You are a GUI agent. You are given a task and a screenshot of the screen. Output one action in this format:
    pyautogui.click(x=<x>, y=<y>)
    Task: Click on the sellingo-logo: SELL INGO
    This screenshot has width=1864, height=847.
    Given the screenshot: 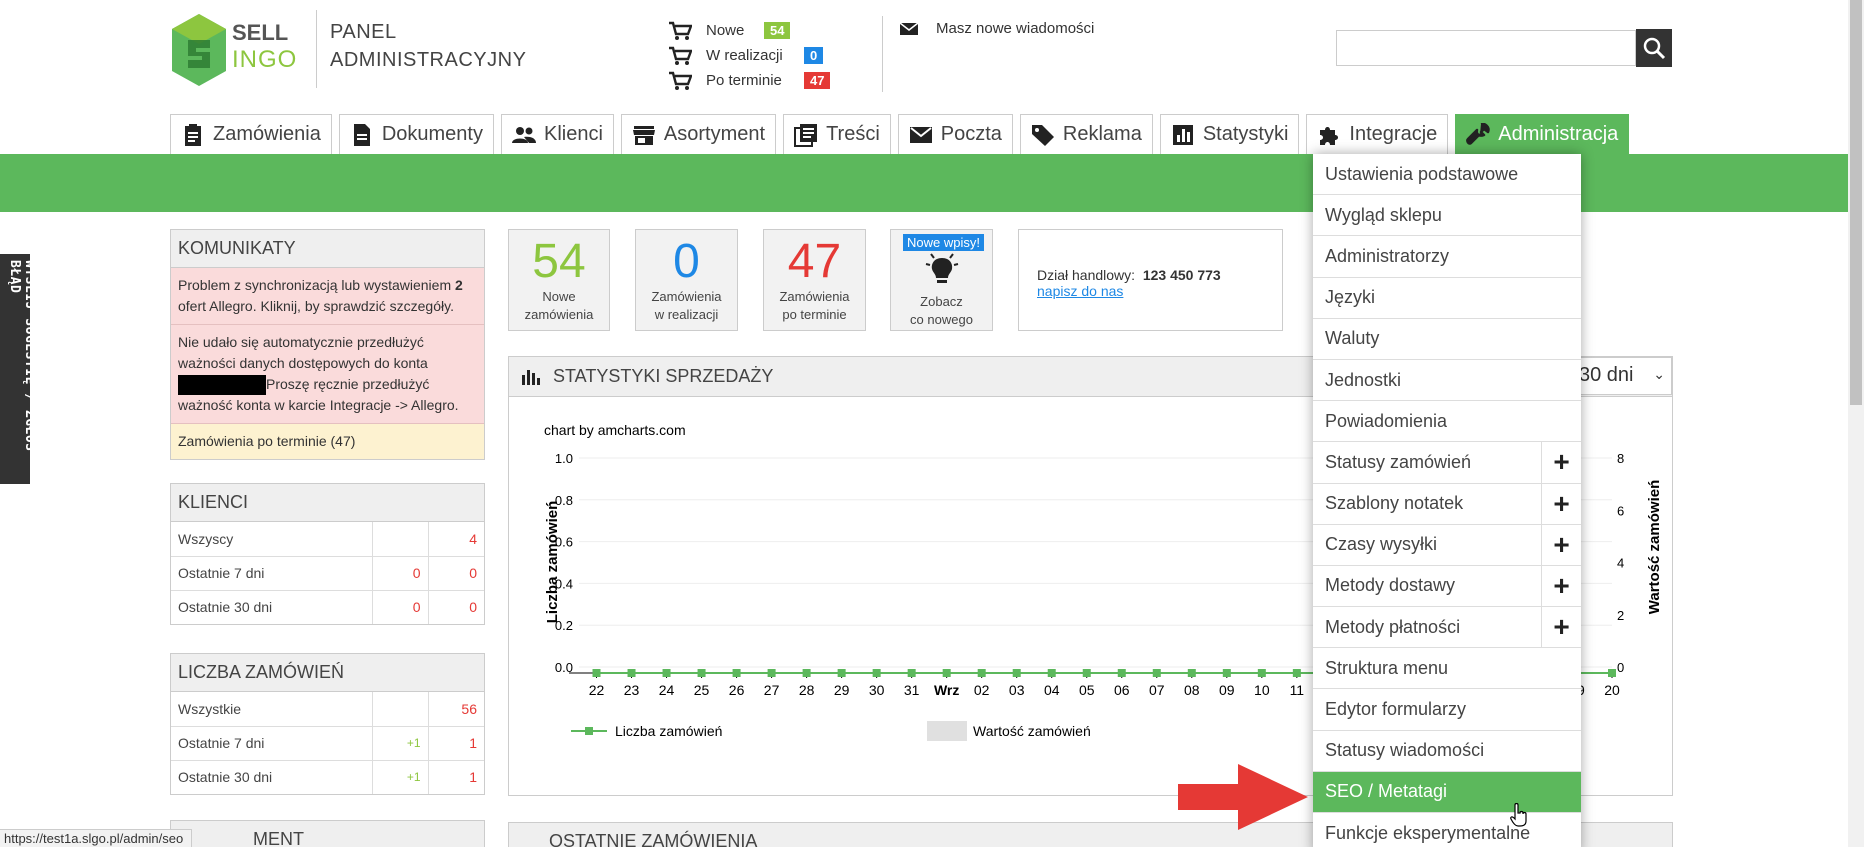 What is the action you would take?
    pyautogui.click(x=240, y=50)
    